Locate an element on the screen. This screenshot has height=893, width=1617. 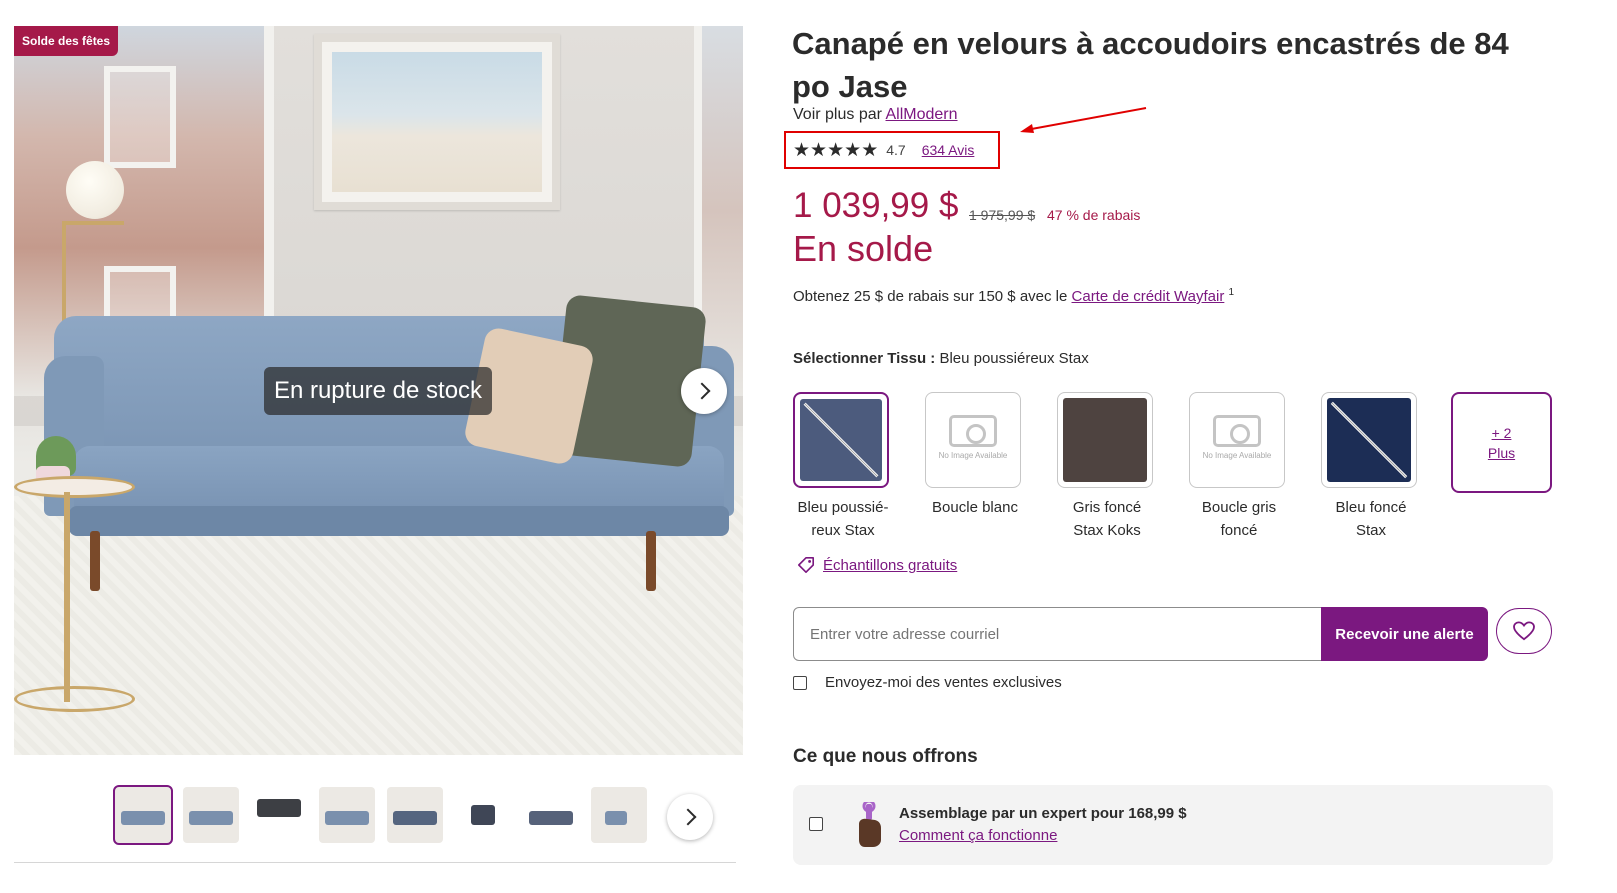
assembly-title: Assemblage par un expert pour 168,99 $ is located at coordinates (1043, 813).